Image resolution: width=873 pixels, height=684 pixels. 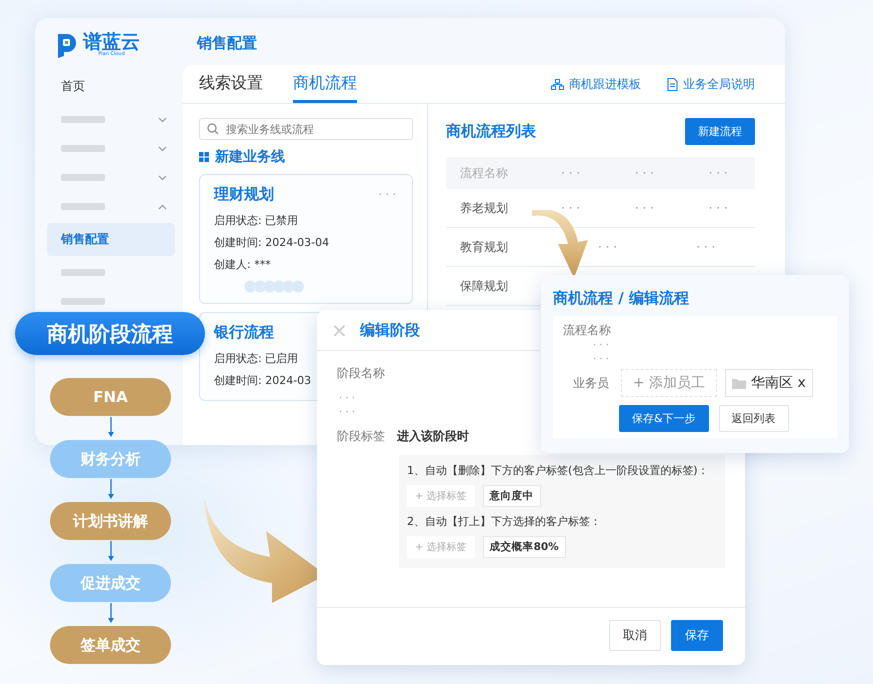 I want to click on rule-text: 2、自动【打上】下方选择的客户标签：, so click(x=504, y=521).